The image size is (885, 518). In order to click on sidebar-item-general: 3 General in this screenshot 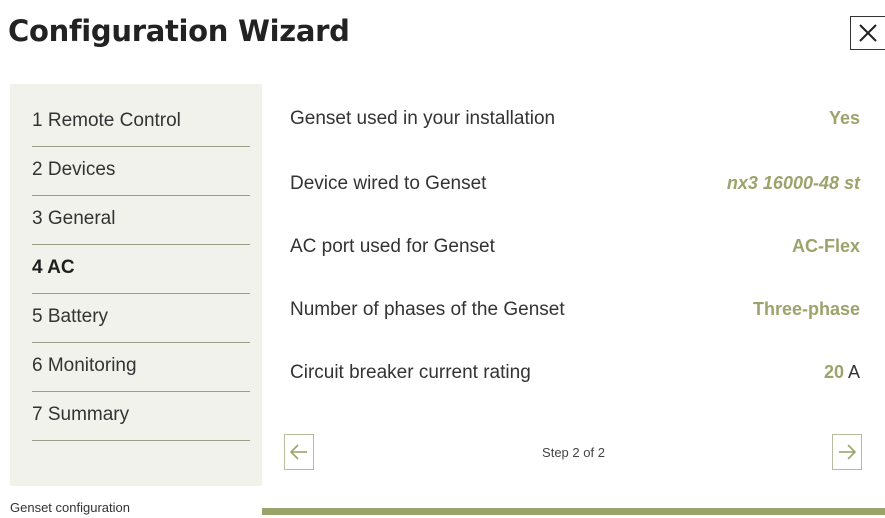, I will do `click(141, 220)`.